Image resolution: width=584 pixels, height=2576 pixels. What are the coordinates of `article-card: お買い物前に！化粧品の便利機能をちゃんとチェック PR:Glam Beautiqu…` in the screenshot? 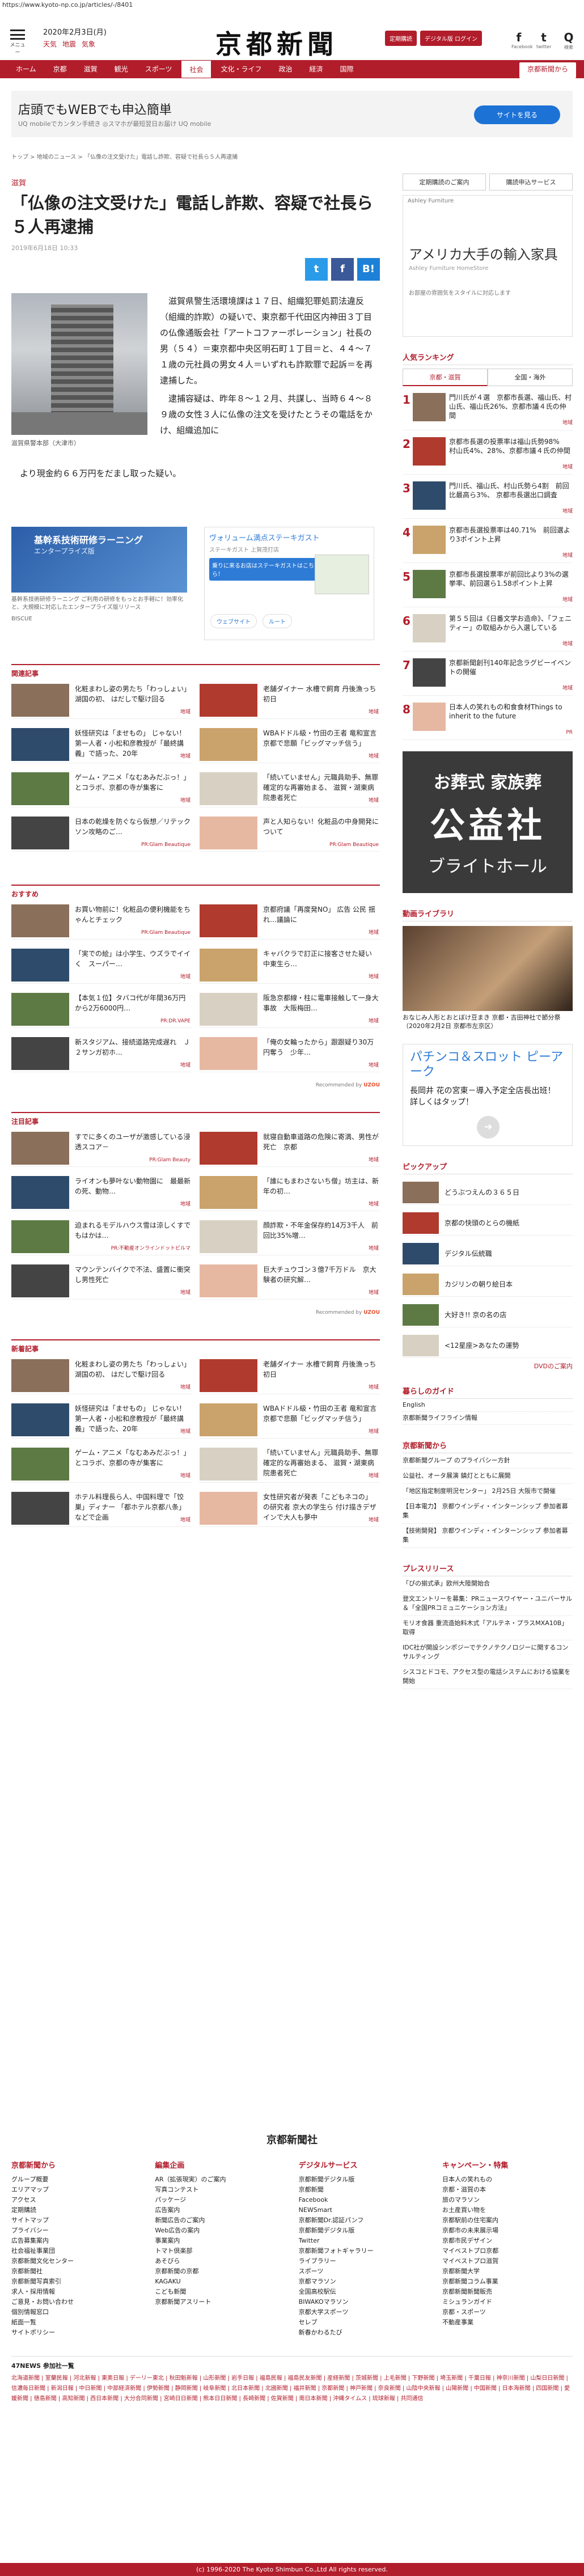 It's located at (102, 922).